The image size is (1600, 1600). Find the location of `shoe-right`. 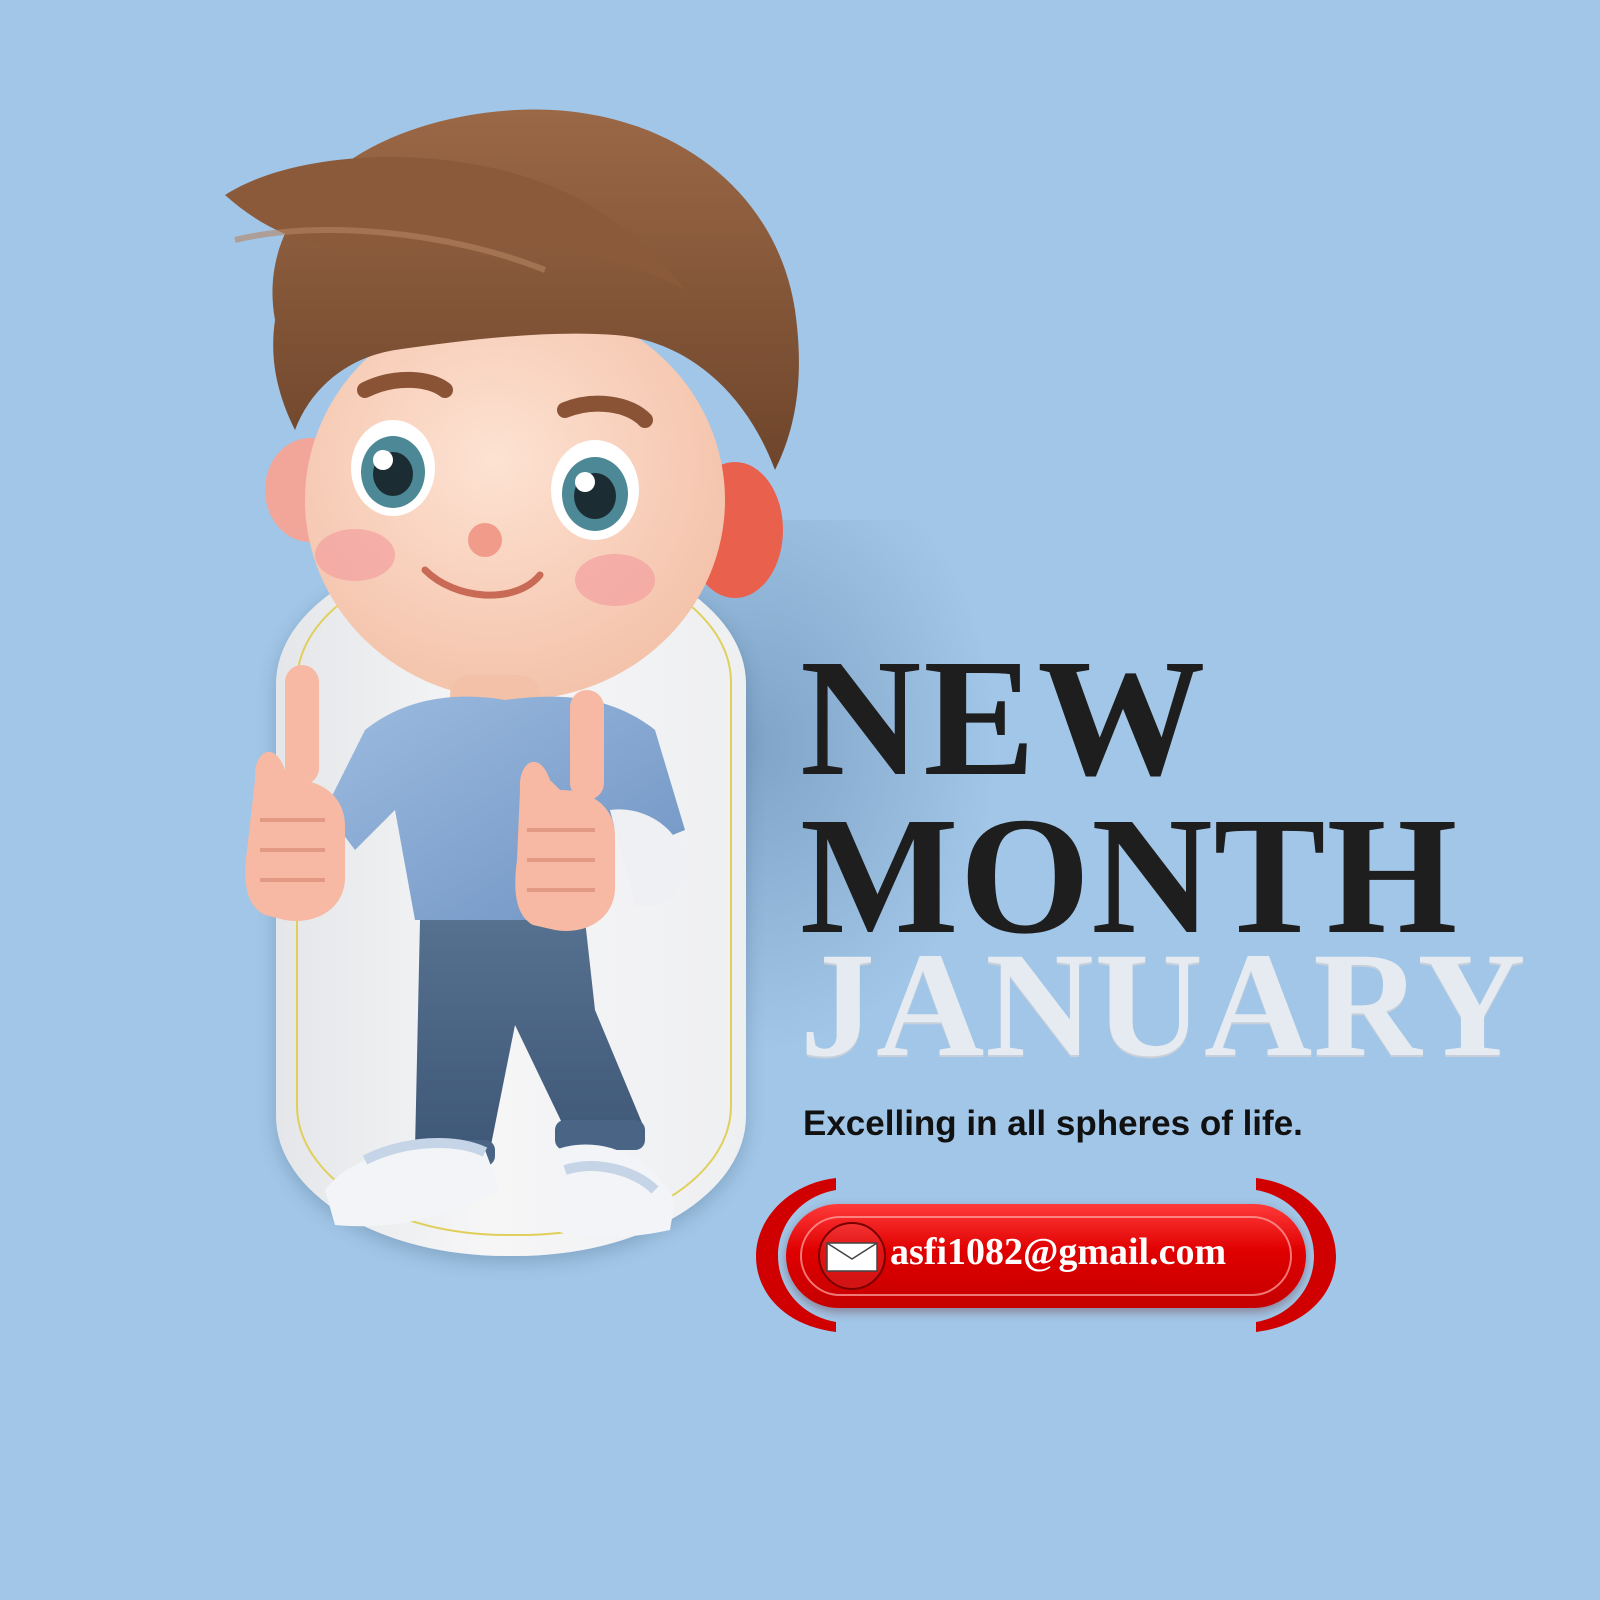

shoe-right is located at coordinates (615, 1191).